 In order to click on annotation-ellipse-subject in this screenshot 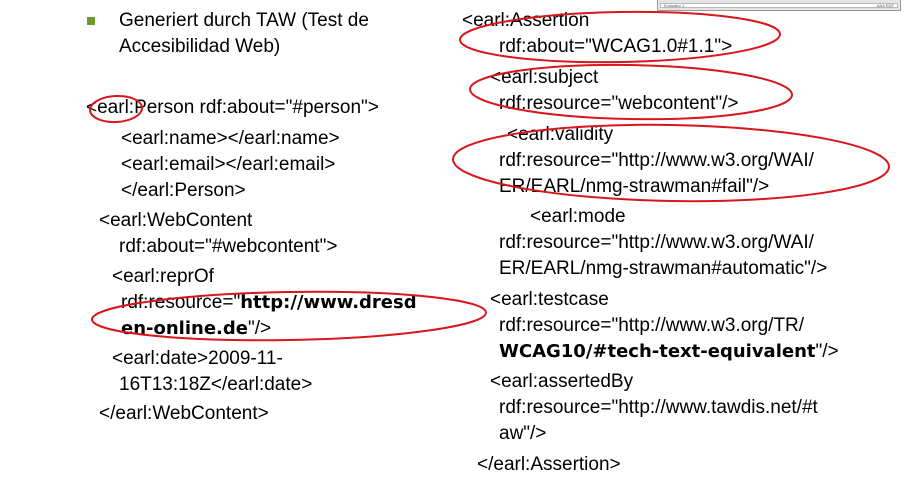, I will do `click(631, 92)`.